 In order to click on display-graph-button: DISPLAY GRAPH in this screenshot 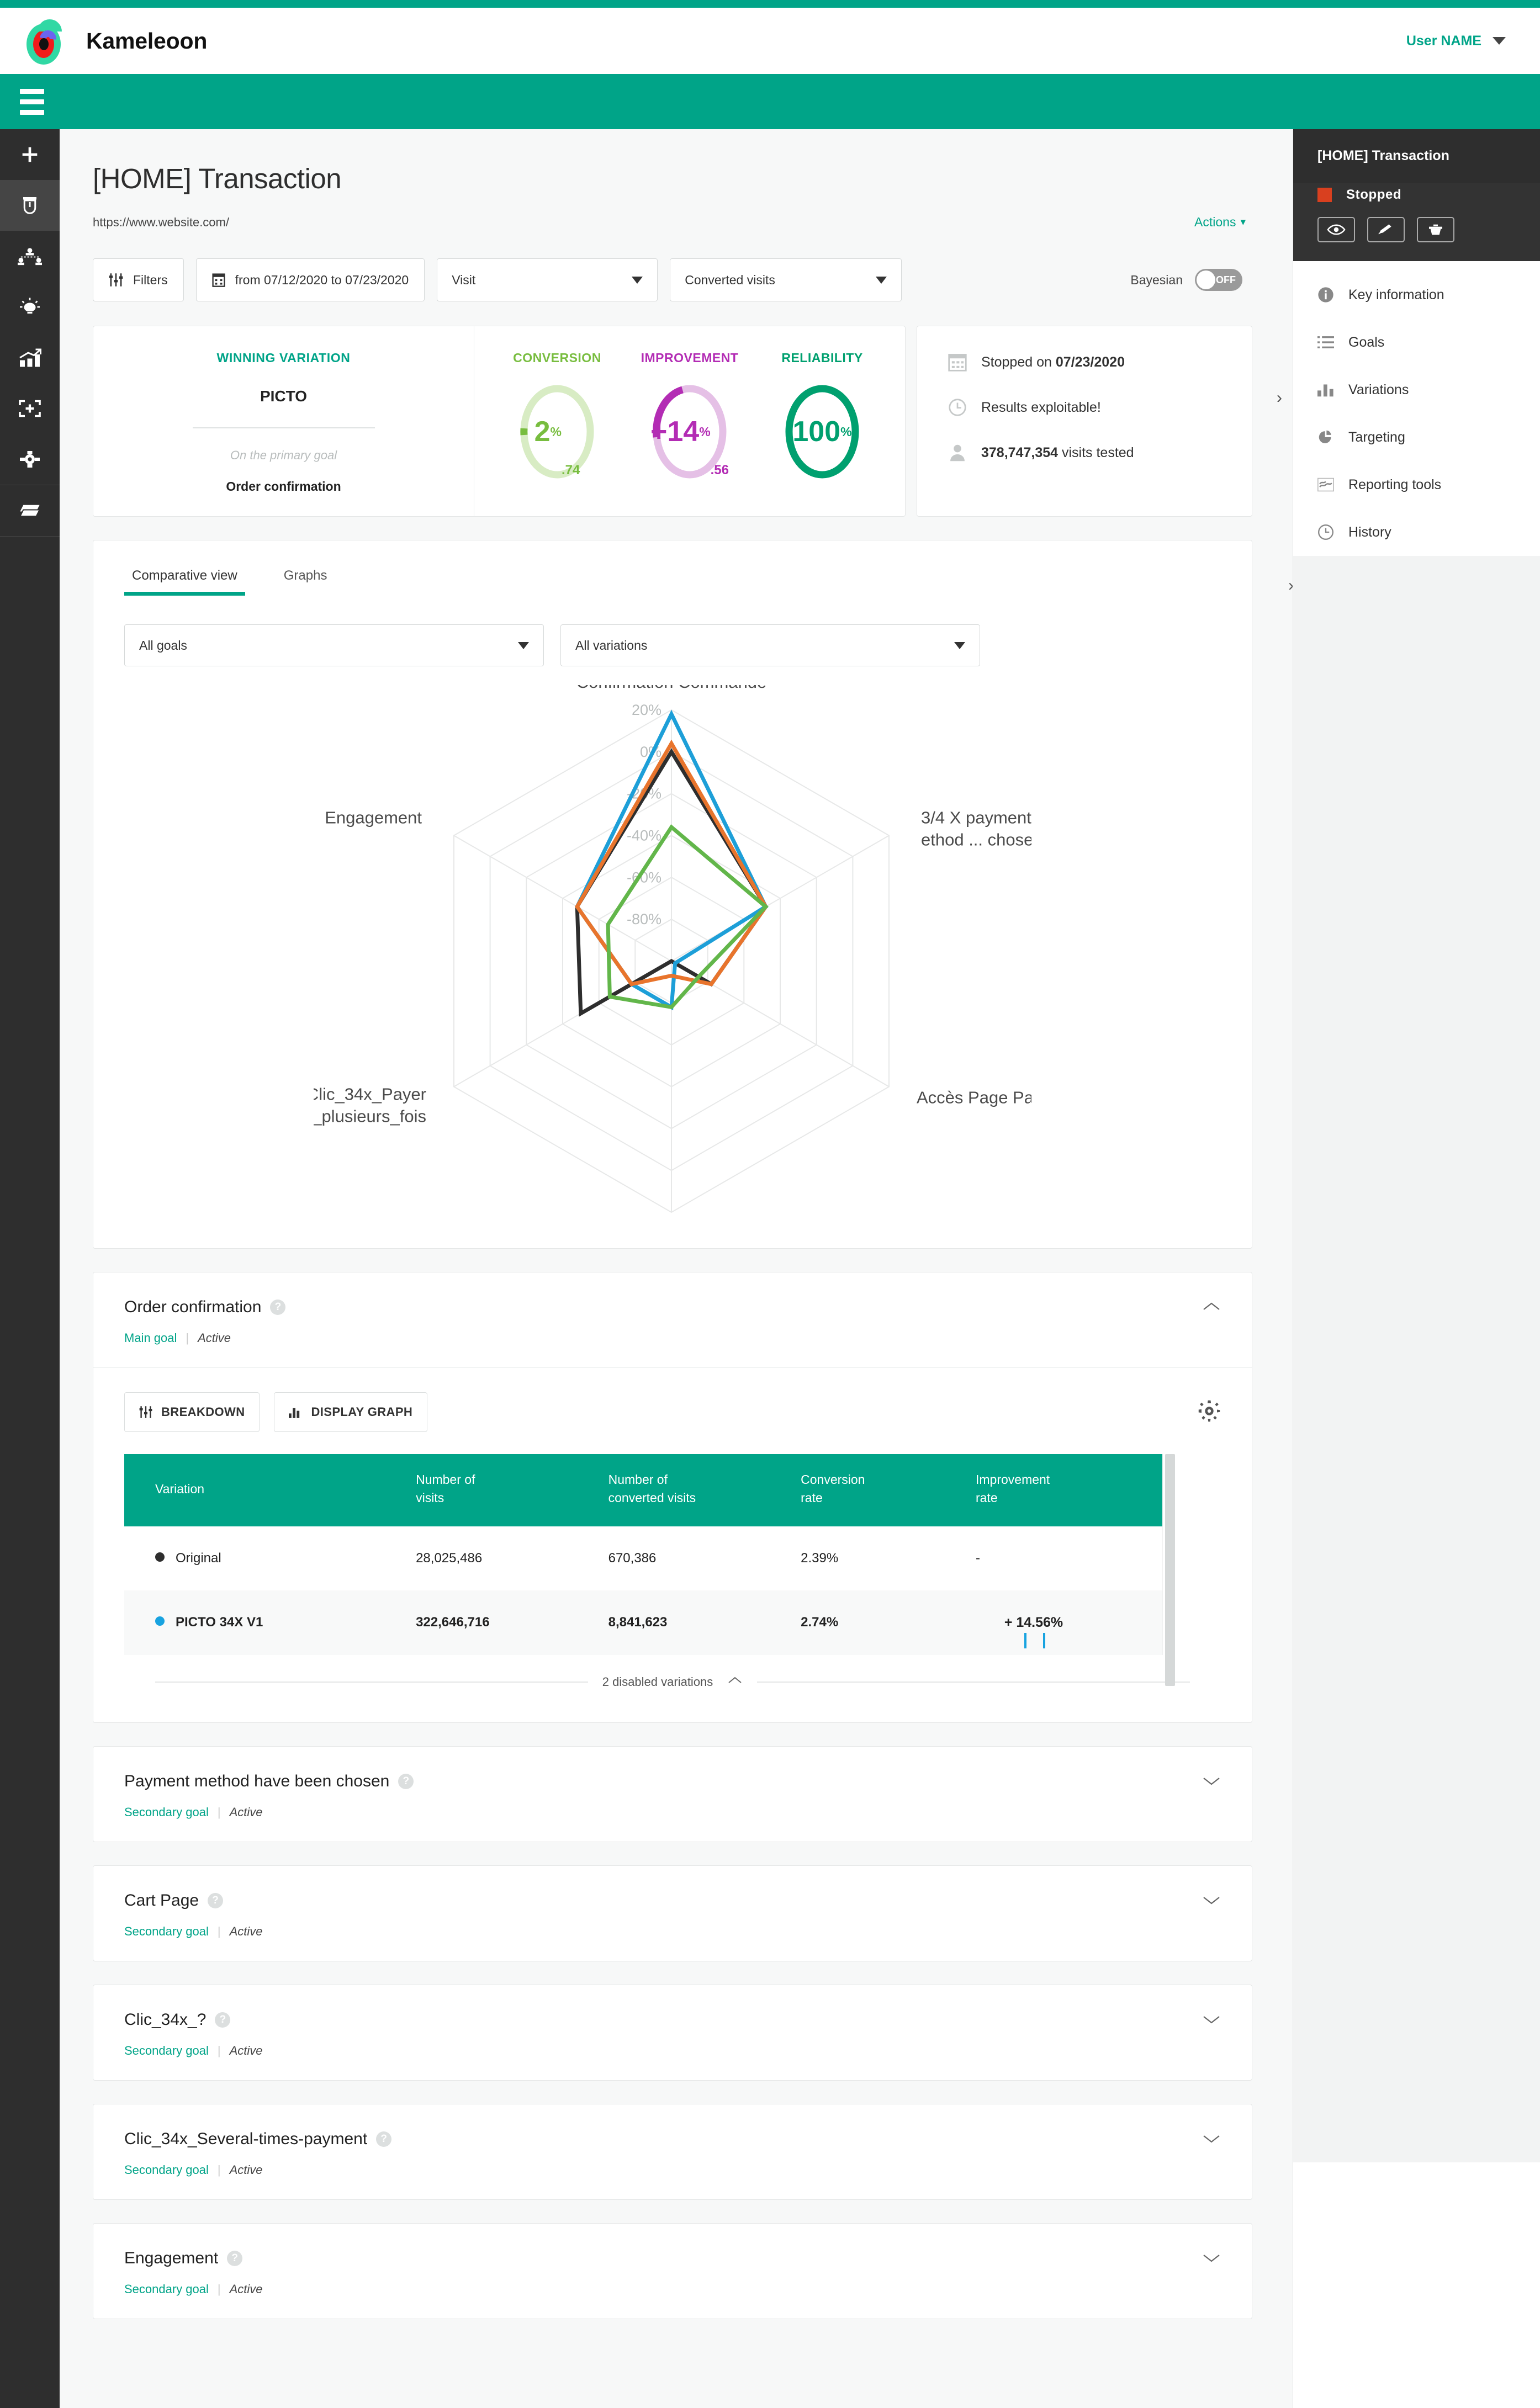, I will do `click(351, 1412)`.